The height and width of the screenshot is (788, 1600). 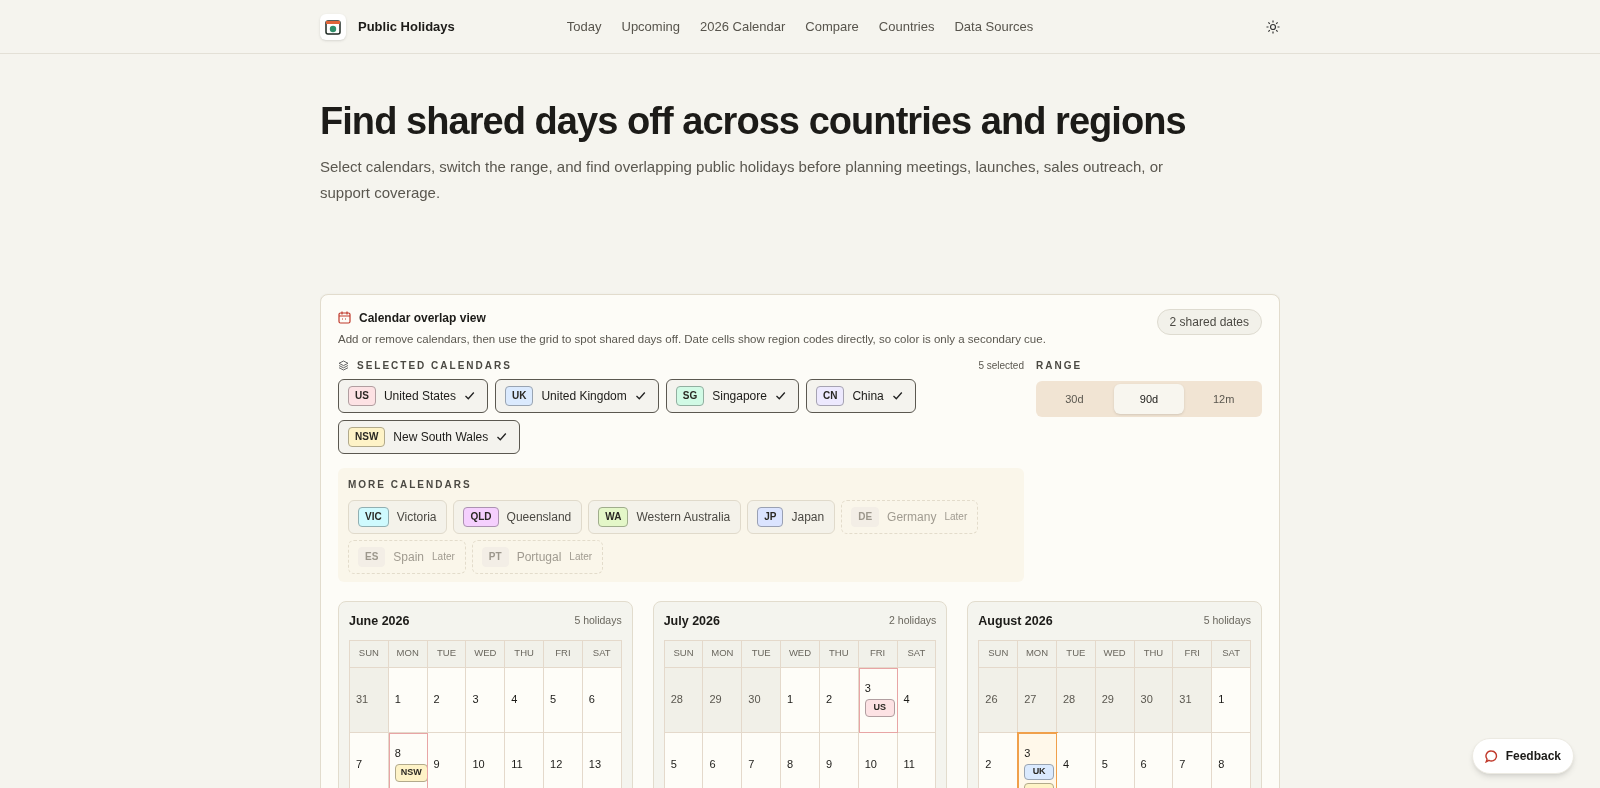 What do you see at coordinates (732, 395) in the screenshot?
I see `calendar-chip: SG Singapore` at bounding box center [732, 395].